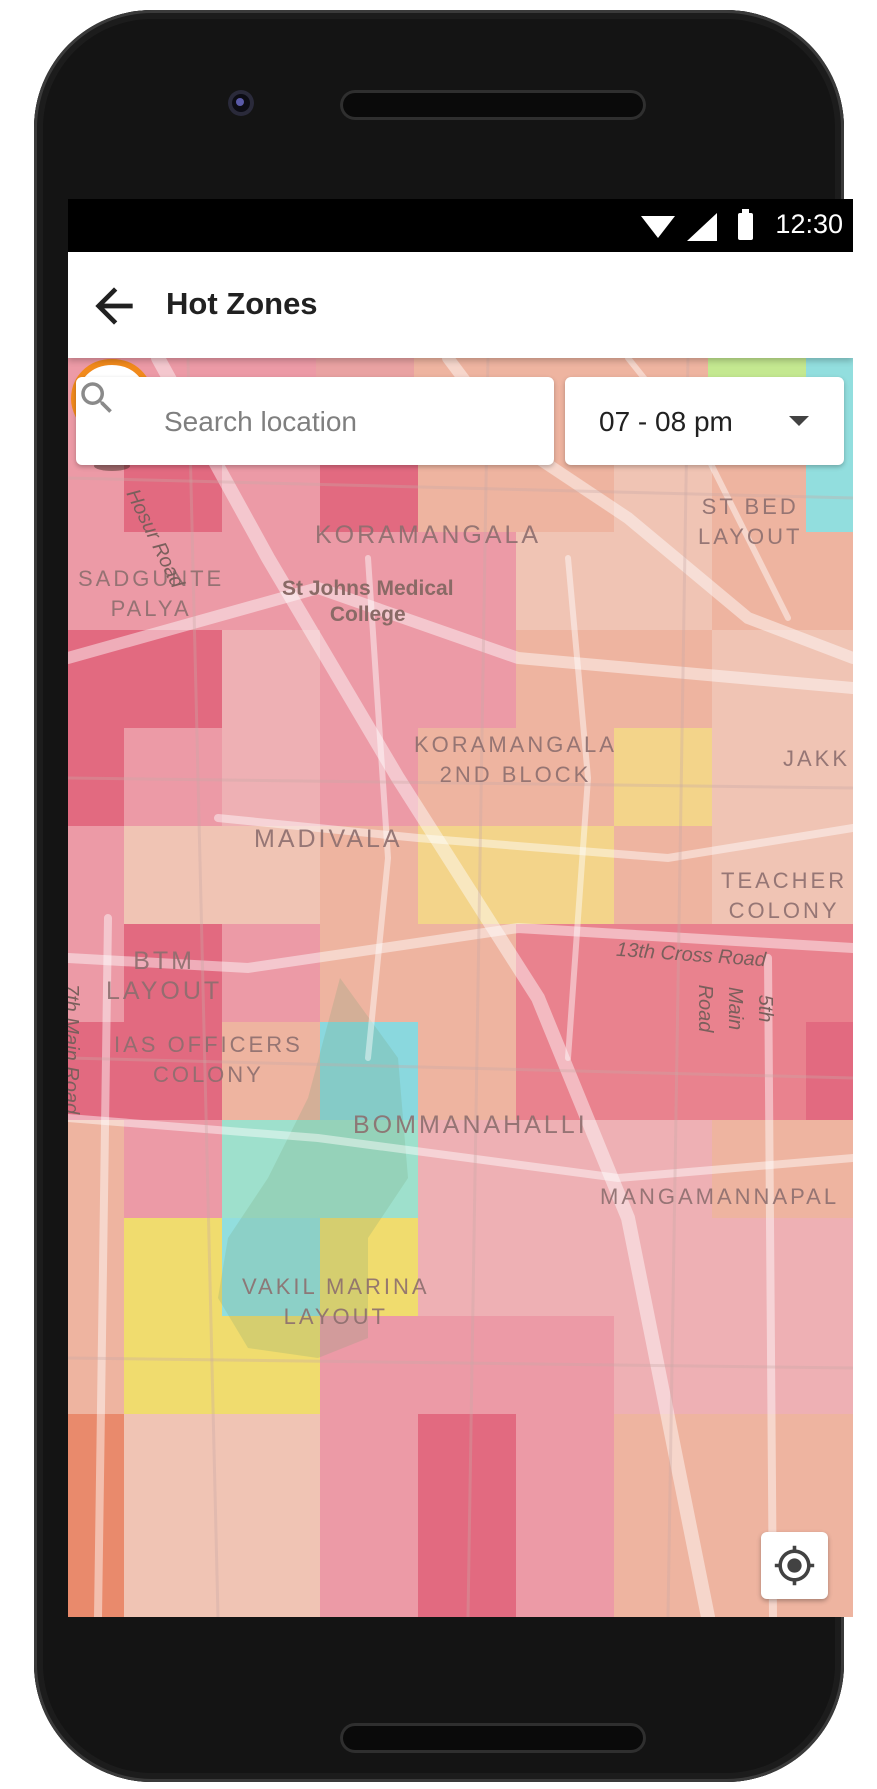 This screenshot has height=1789, width=877. Describe the element at coordinates (720, 1196) in the screenshot. I see `map-label-mangamannapal: MANGAMANNAPAL` at that location.